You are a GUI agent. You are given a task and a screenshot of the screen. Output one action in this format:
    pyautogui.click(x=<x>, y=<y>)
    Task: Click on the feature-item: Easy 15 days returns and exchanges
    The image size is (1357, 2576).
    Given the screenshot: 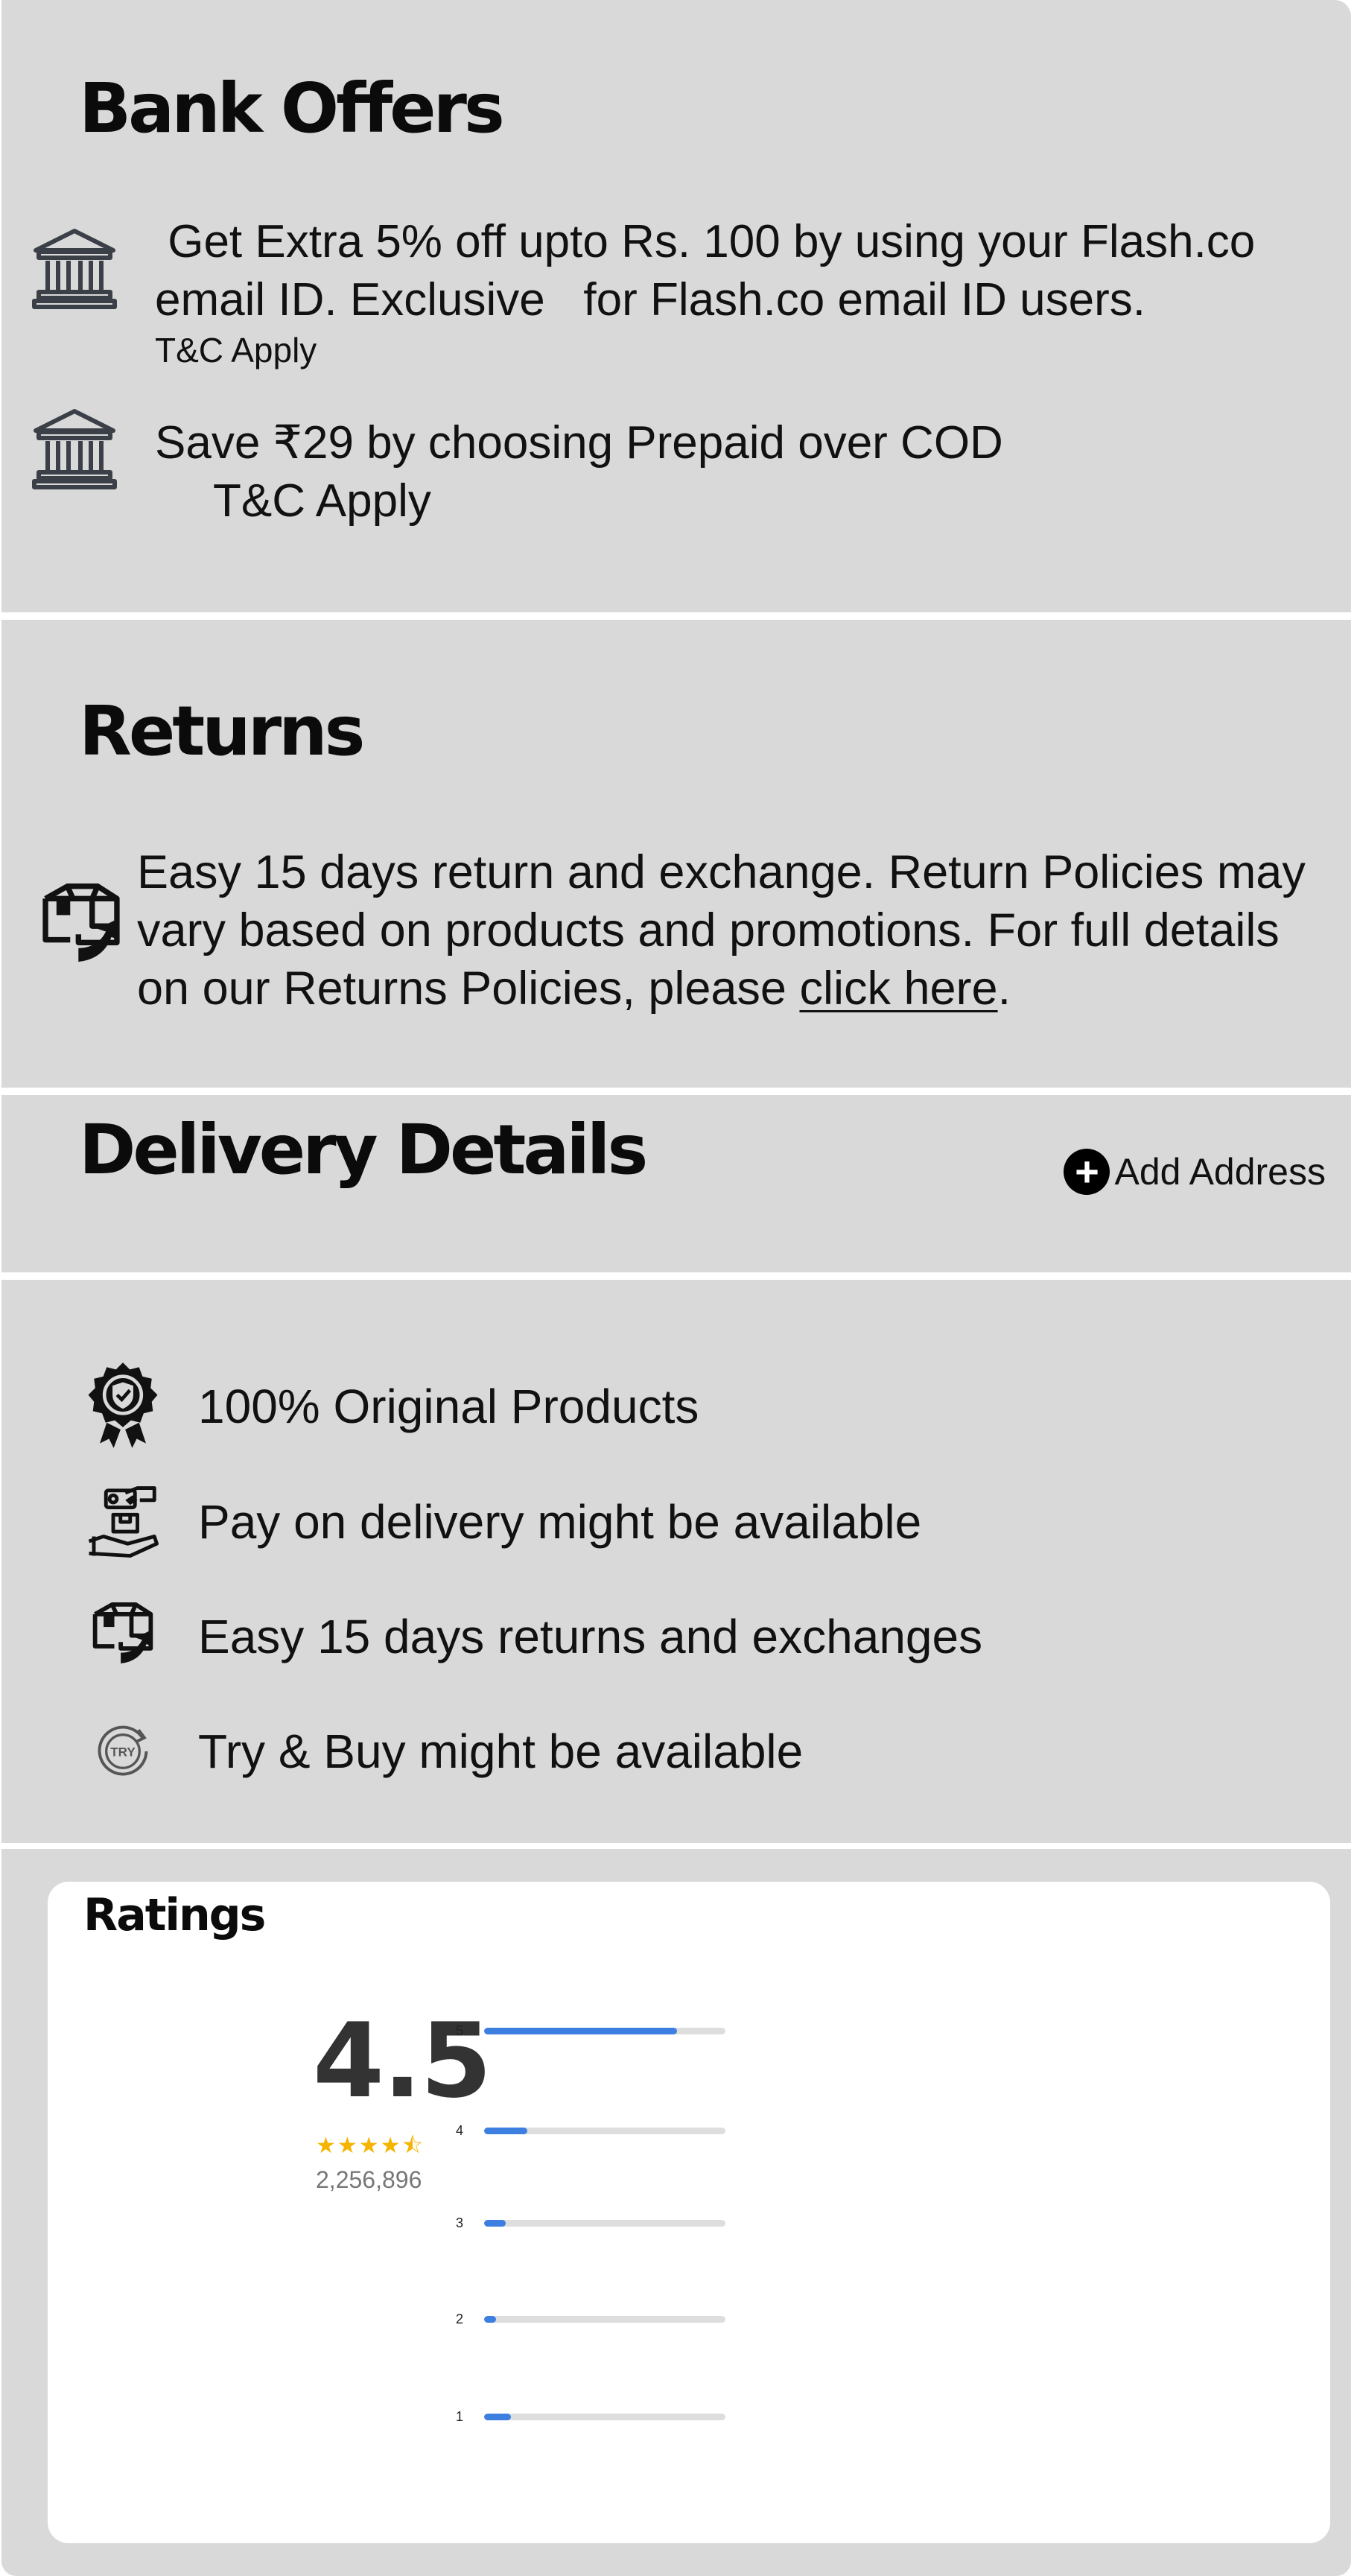 What is the action you would take?
    pyautogui.click(x=532, y=1637)
    